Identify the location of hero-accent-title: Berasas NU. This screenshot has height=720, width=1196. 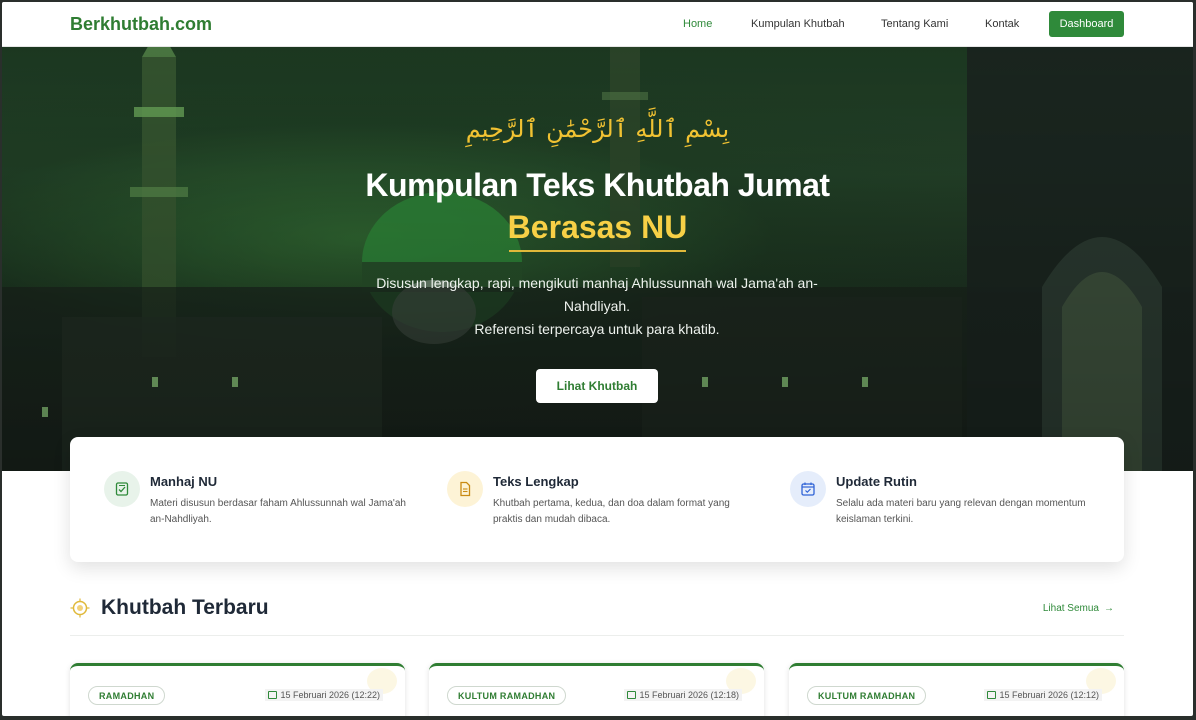
(597, 227).